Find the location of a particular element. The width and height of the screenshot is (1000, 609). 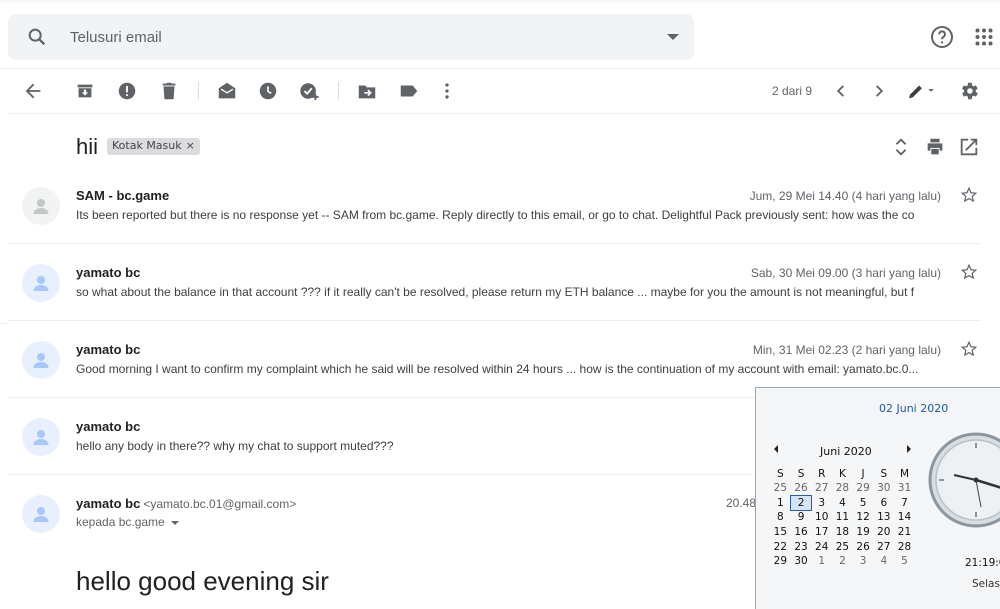

calendar-day: 6 is located at coordinates (883, 503).